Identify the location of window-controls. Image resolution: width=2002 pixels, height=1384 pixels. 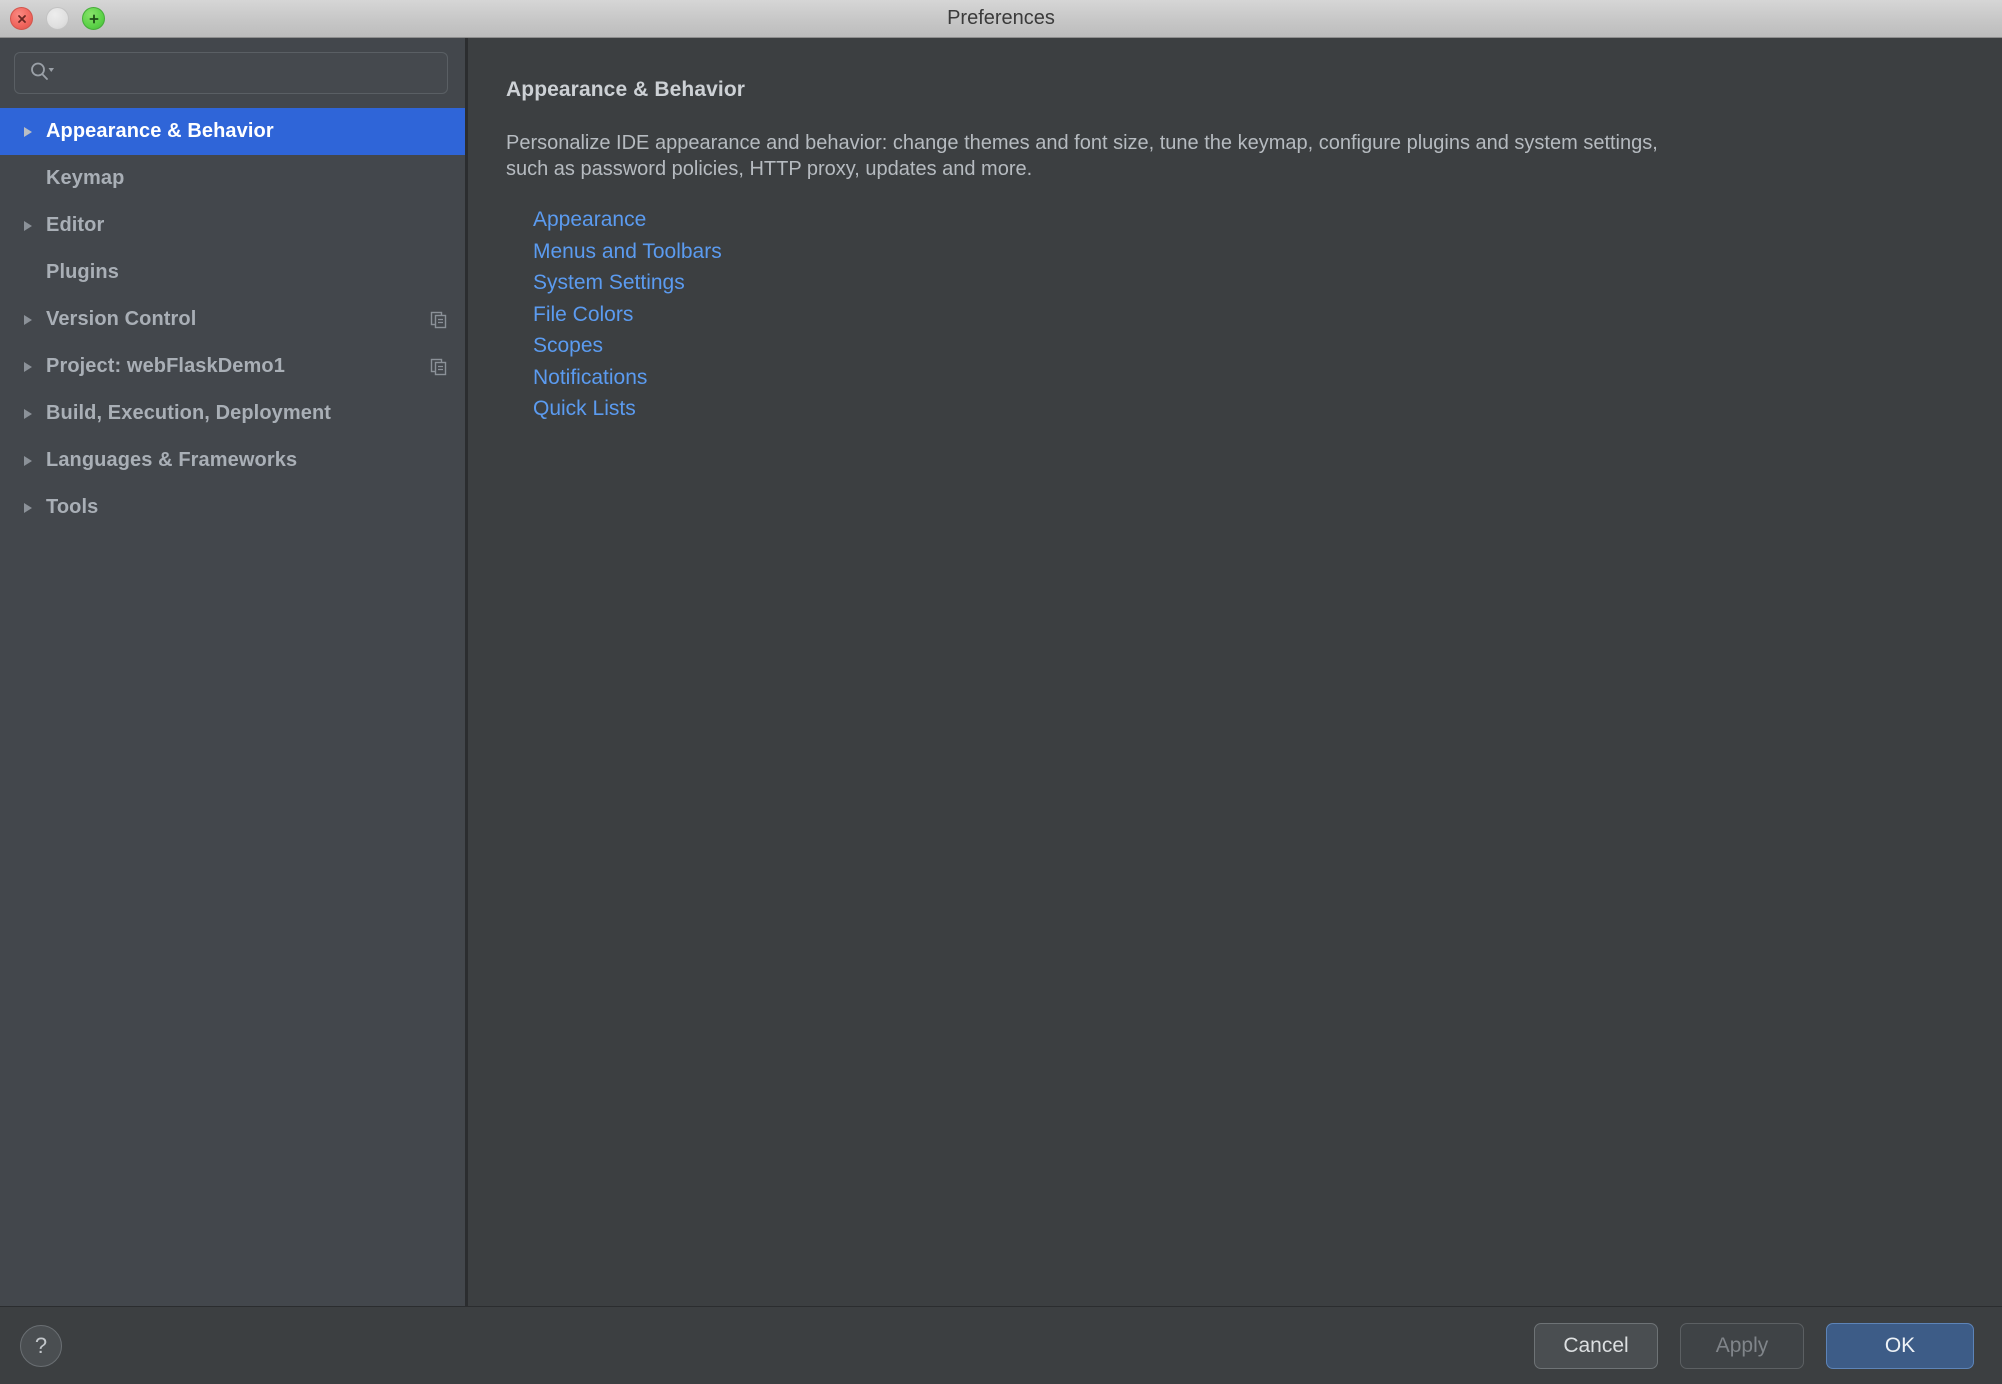
(52, 18).